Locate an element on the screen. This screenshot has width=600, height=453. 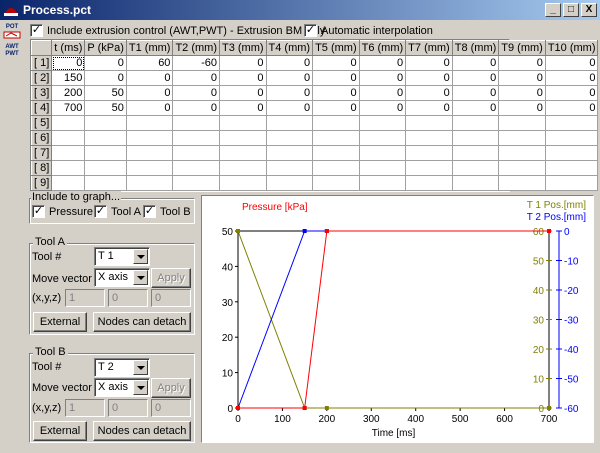
row-header: [ 3] is located at coordinates (41, 93).